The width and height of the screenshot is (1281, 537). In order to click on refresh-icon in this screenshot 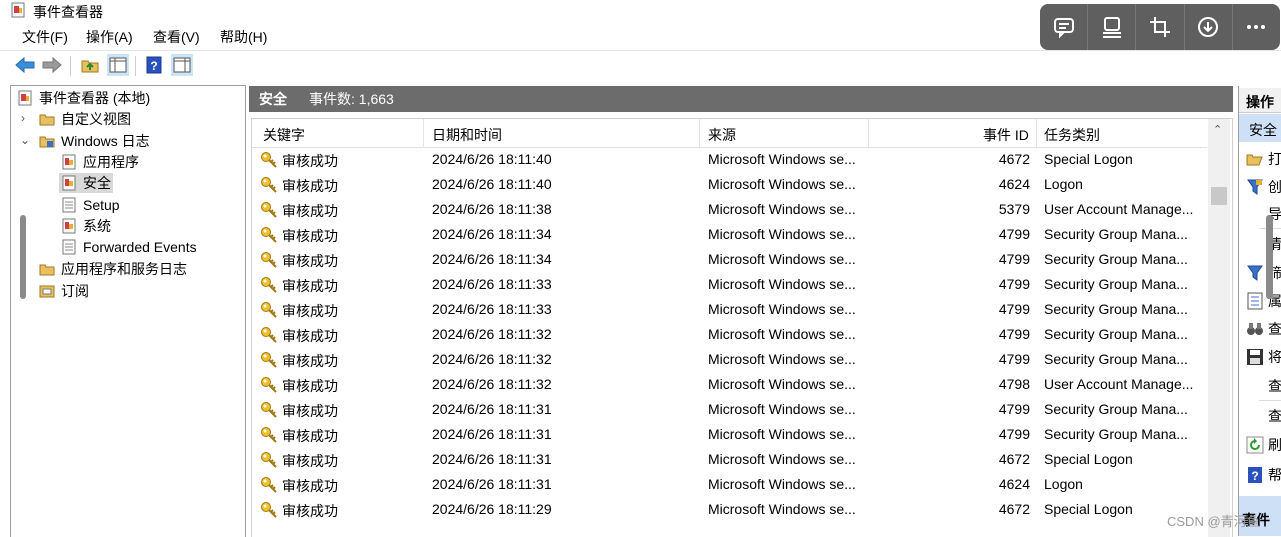, I will do `click(1255, 445)`.